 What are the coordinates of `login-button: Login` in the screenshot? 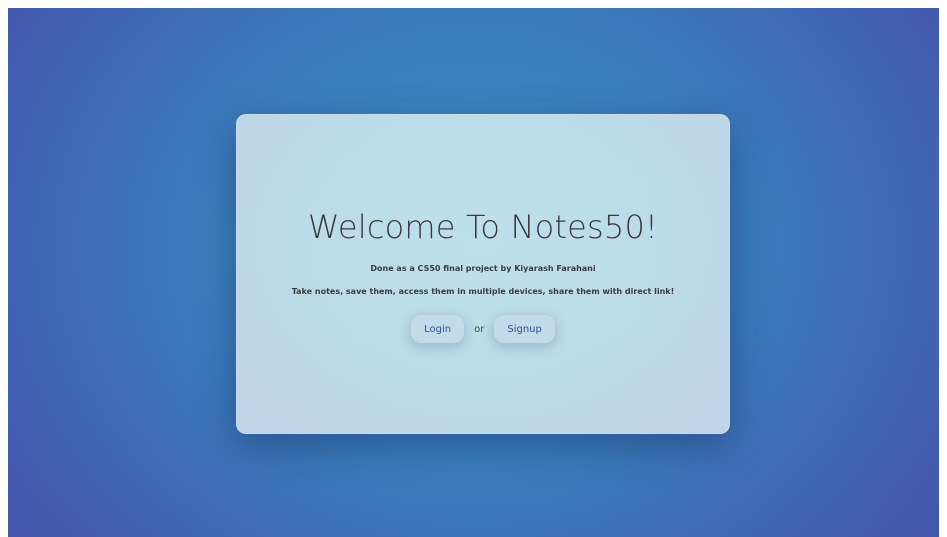 It's located at (438, 329).